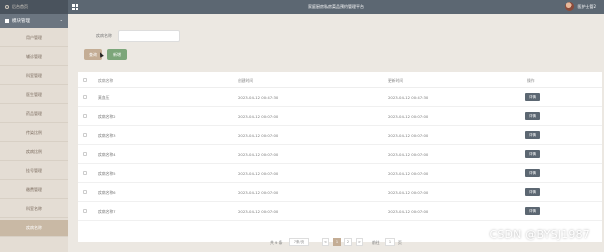  What do you see at coordinates (7, 21) in the screenshot?
I see `grid-icon` at bounding box center [7, 21].